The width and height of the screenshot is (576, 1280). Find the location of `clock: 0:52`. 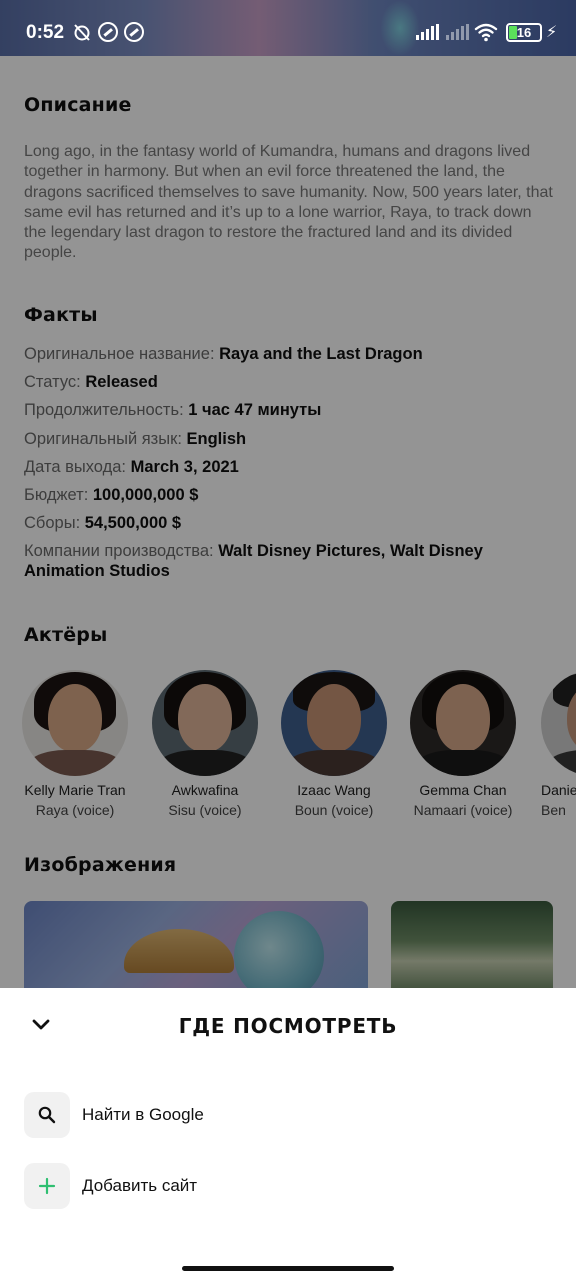

clock: 0:52 is located at coordinates (45, 32).